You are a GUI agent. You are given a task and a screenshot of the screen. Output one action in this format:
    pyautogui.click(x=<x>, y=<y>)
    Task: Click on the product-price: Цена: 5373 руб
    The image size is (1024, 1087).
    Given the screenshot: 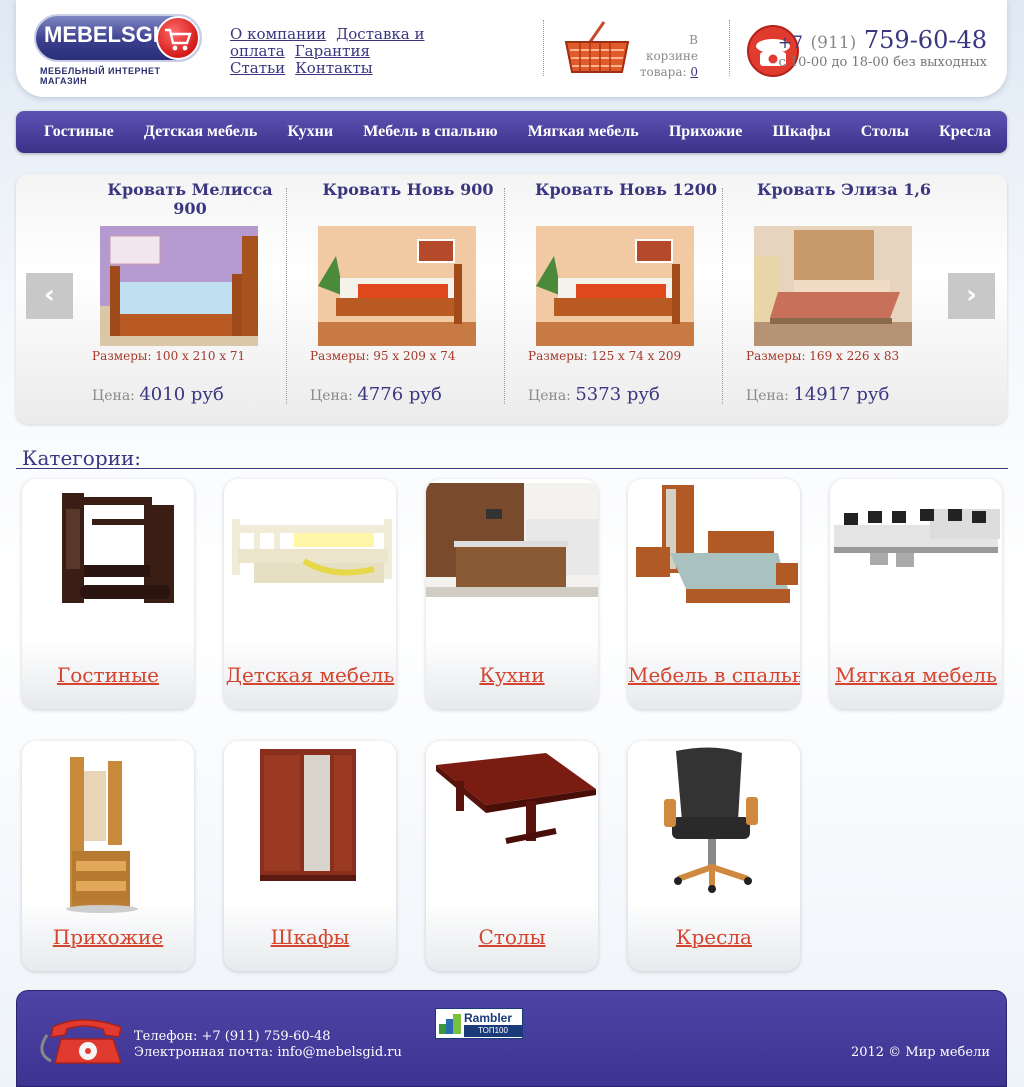 What is the action you would take?
    pyautogui.click(x=594, y=394)
    